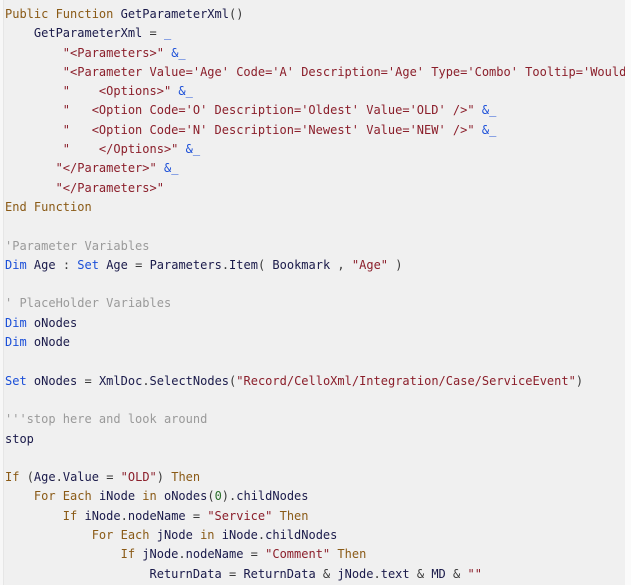  I want to click on code-line: "<Parameters>" &_, so click(318, 53).